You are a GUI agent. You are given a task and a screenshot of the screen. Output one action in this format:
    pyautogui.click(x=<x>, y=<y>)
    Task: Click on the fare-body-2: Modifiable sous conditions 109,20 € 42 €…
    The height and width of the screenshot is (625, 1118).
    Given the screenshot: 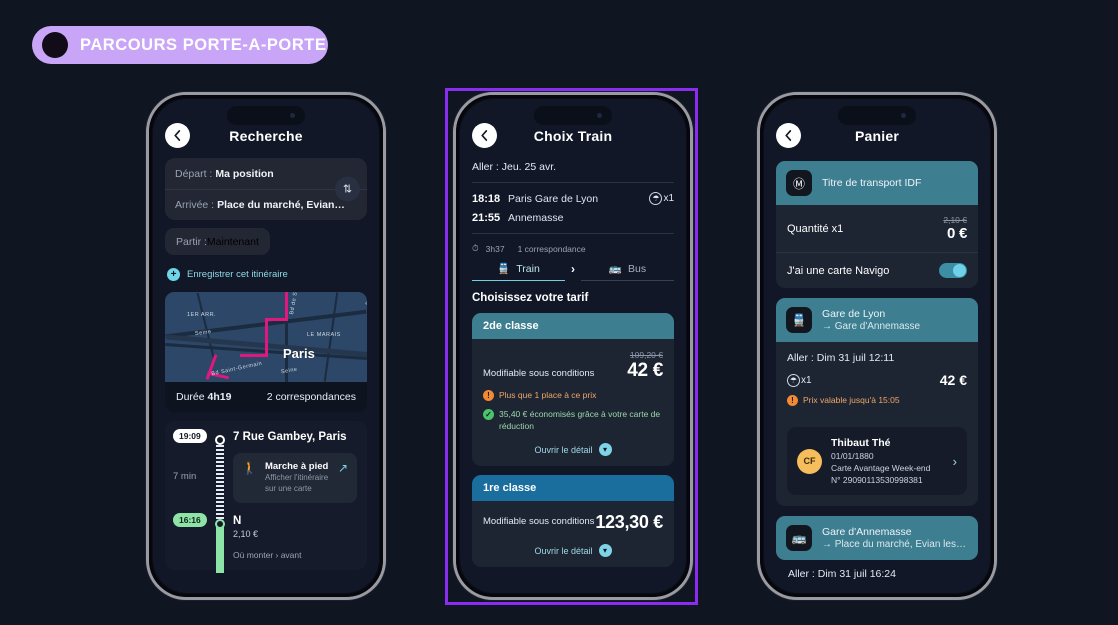 What is the action you would take?
    pyautogui.click(x=573, y=402)
    